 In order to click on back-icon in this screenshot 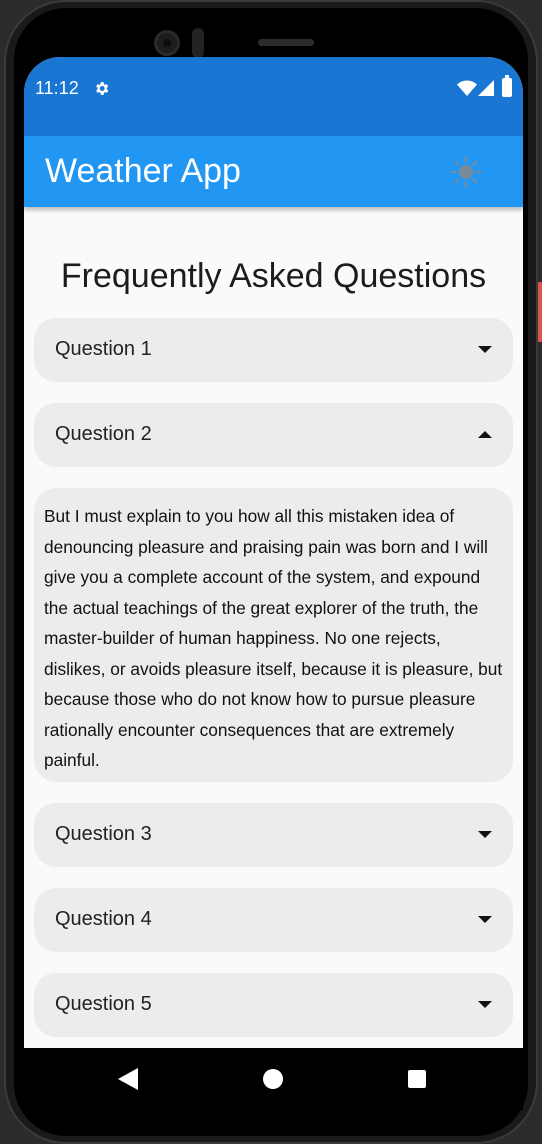, I will do `click(128, 1079)`.